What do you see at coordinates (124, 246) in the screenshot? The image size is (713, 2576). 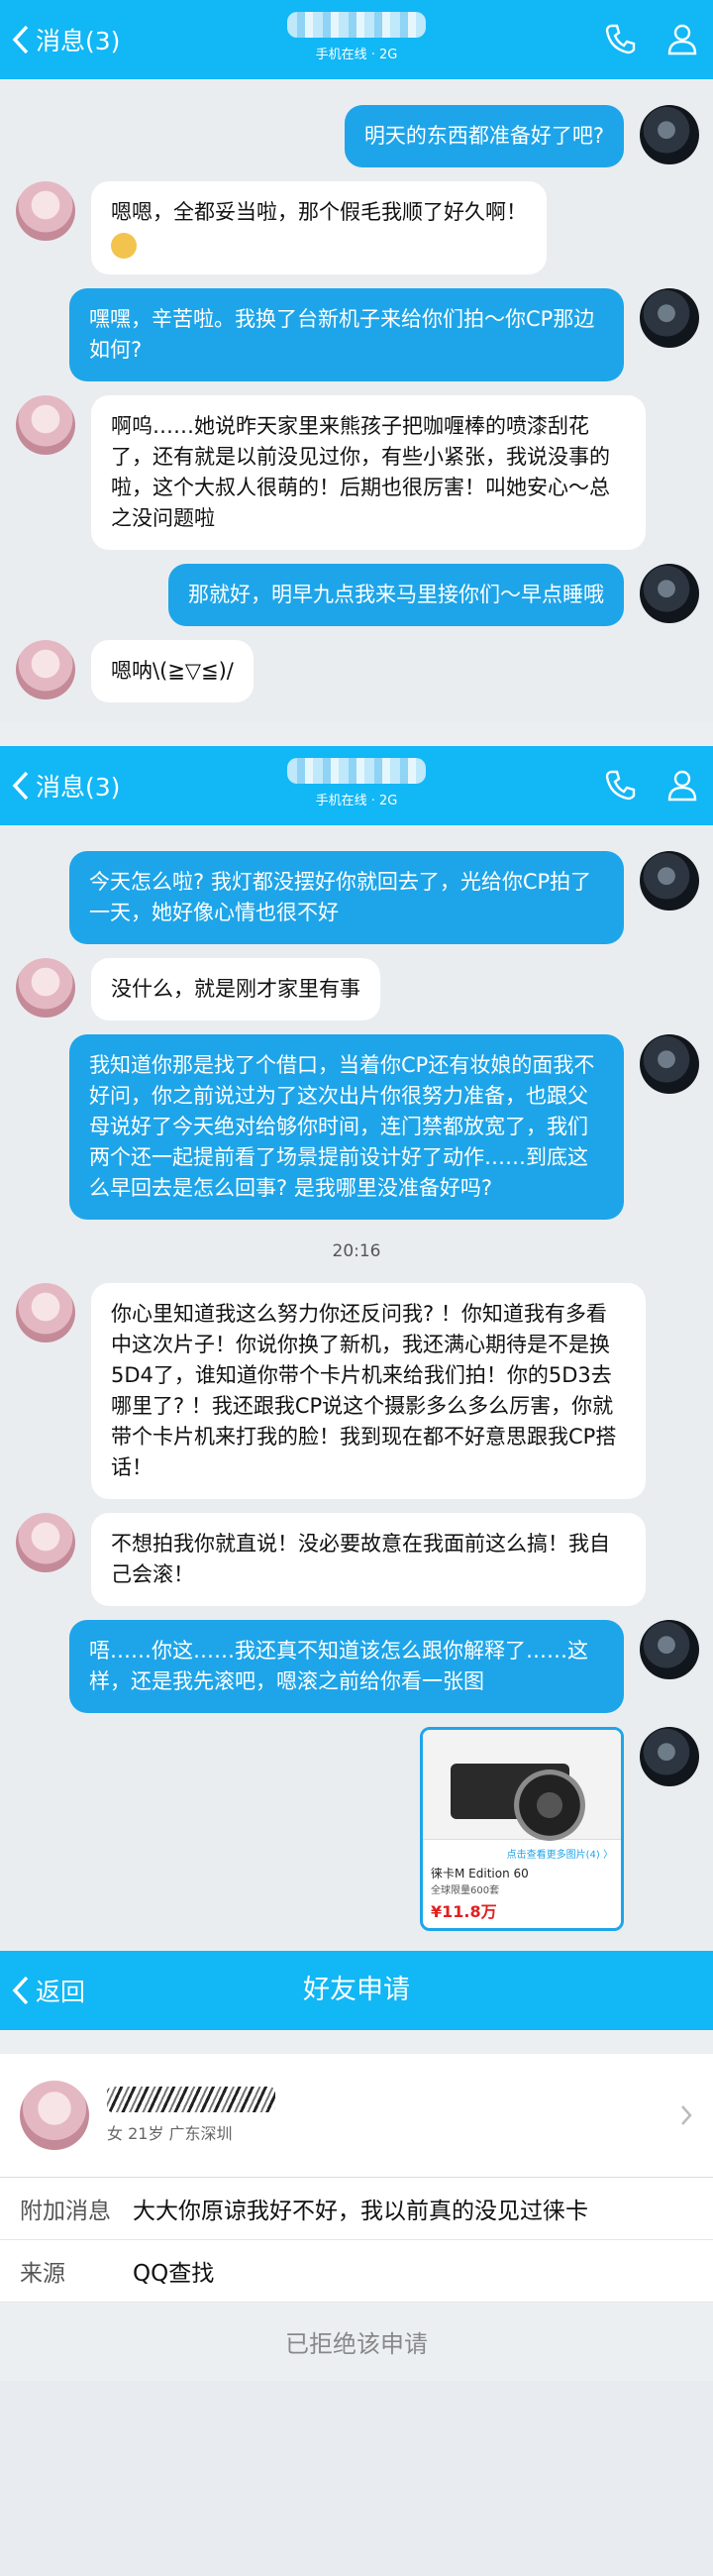 I see `emoji-icon` at bounding box center [124, 246].